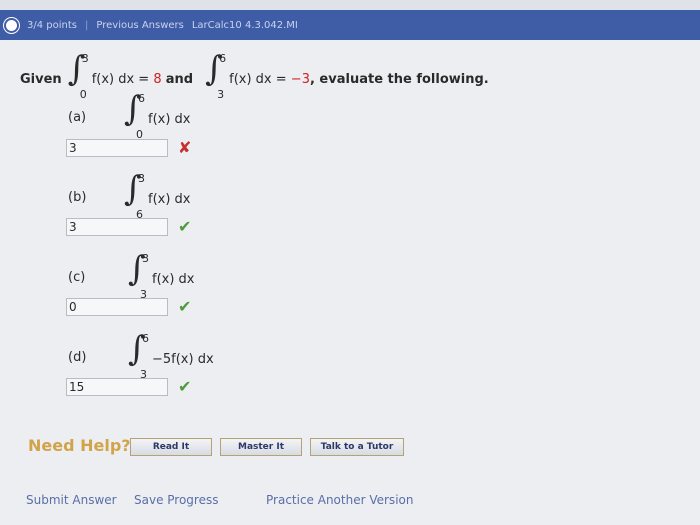  Describe the element at coordinates (11, 25) in the screenshot. I see `radio-icon` at that location.